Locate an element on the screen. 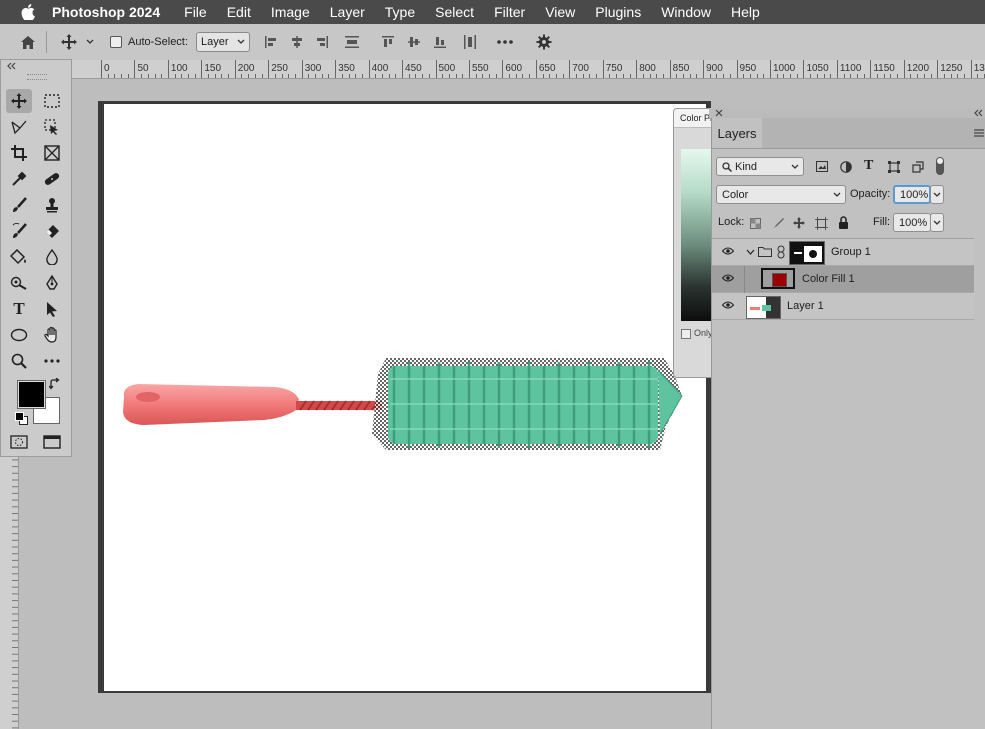 This screenshot has width=985, height=729. auto-select-checkbox is located at coordinates (116, 42).